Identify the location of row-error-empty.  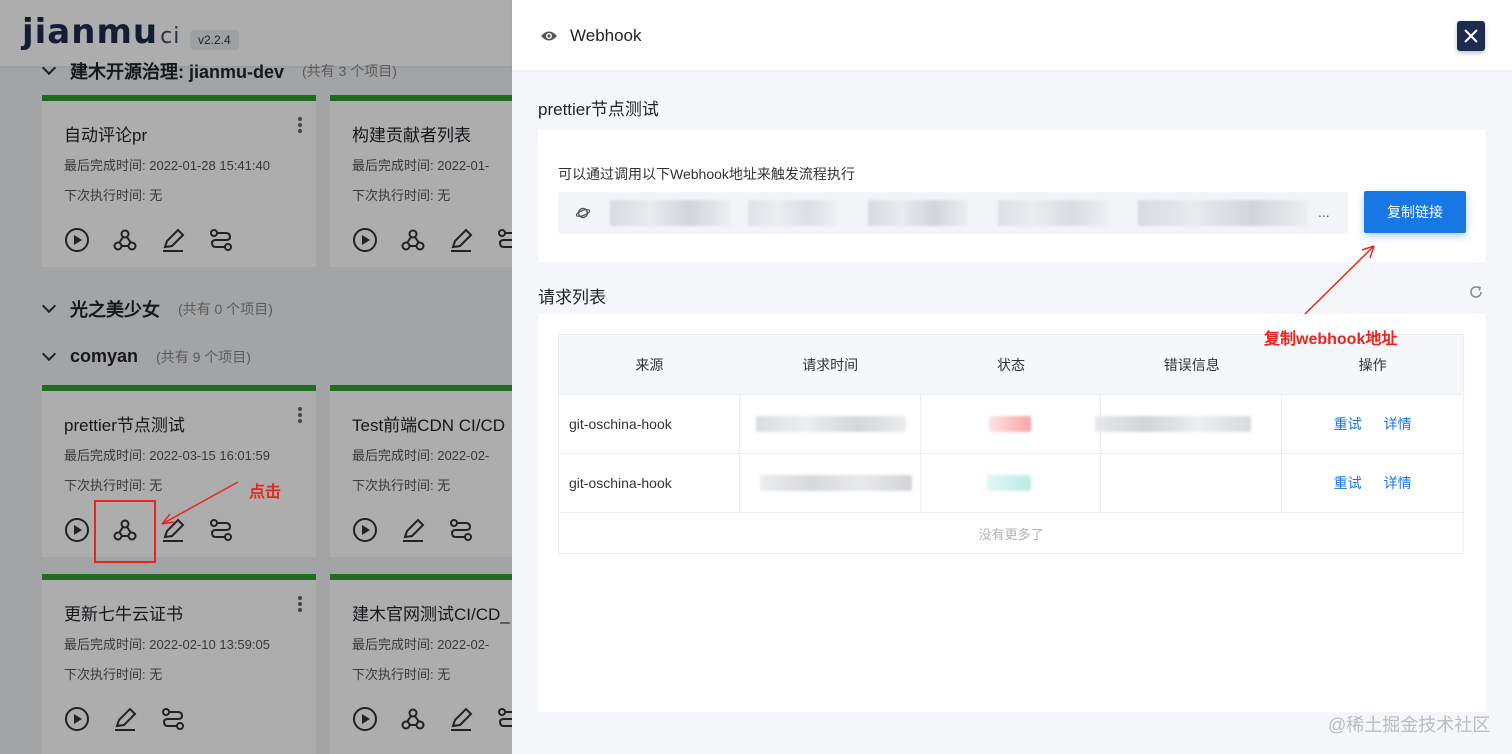
(1192, 483).